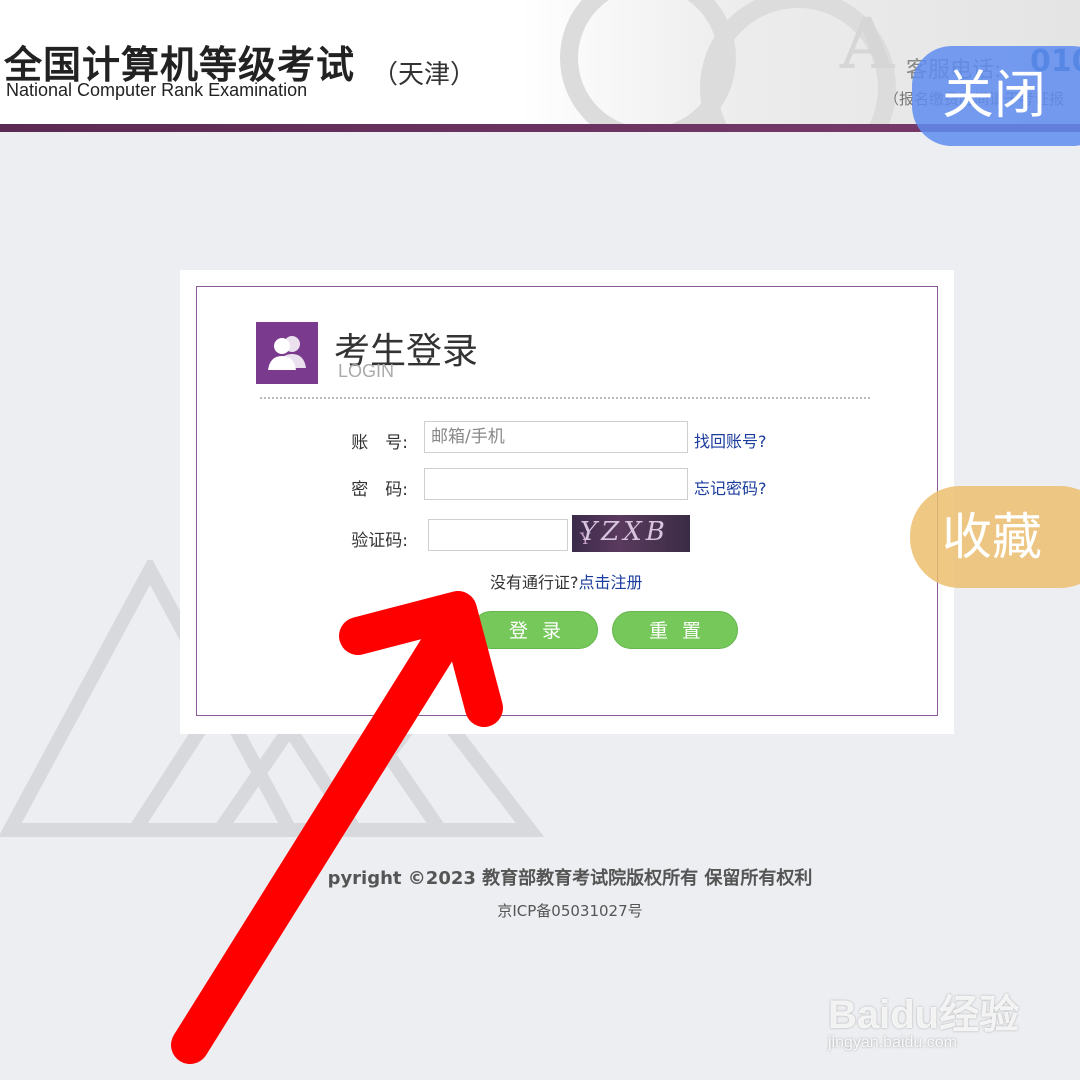  Describe the element at coordinates (379, 490) in the screenshot. I see `password-label: 密 码:` at that location.